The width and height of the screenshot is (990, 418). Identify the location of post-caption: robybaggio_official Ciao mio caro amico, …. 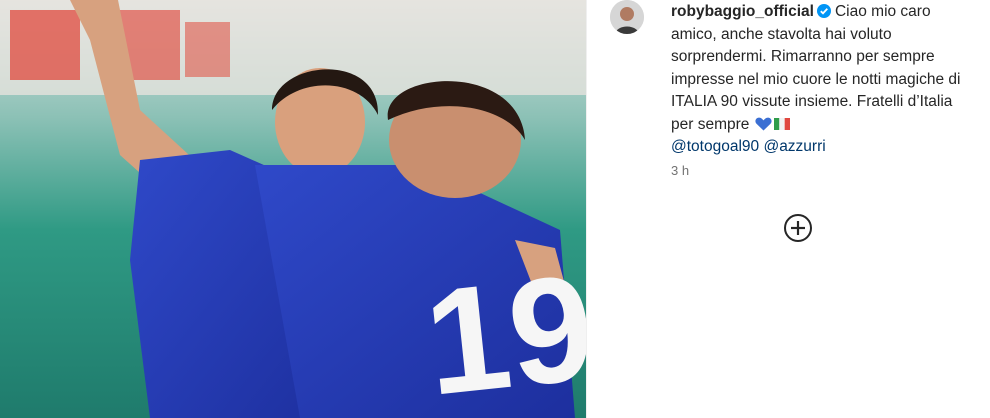
(821, 80).